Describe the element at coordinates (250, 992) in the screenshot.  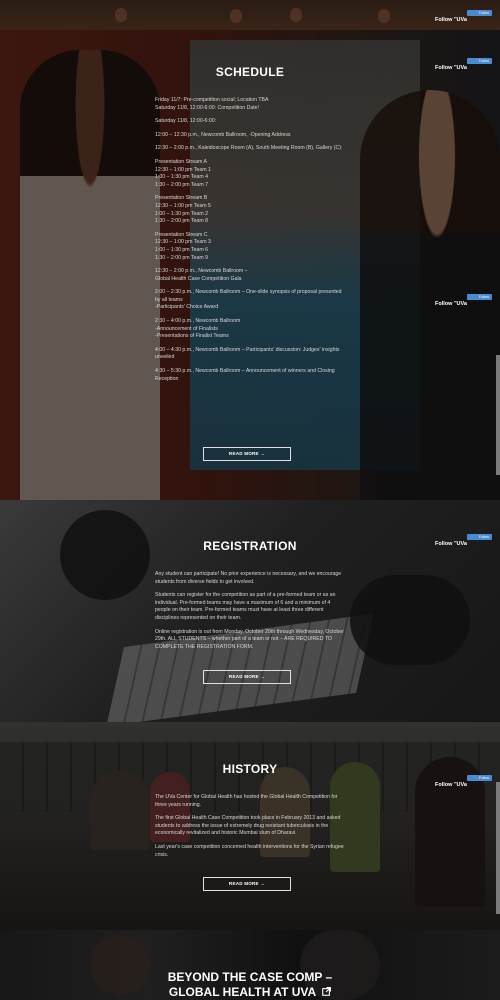
I see `beyond-title-line2: GLOBAL HEALTH AT UVA` at that location.